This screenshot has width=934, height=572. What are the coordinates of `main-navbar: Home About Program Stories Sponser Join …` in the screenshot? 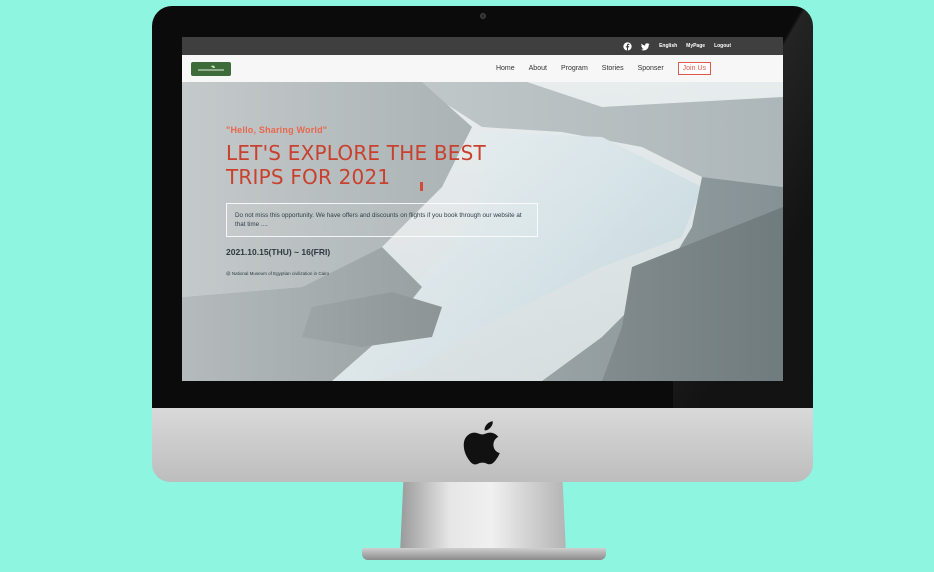 It's located at (482, 68).